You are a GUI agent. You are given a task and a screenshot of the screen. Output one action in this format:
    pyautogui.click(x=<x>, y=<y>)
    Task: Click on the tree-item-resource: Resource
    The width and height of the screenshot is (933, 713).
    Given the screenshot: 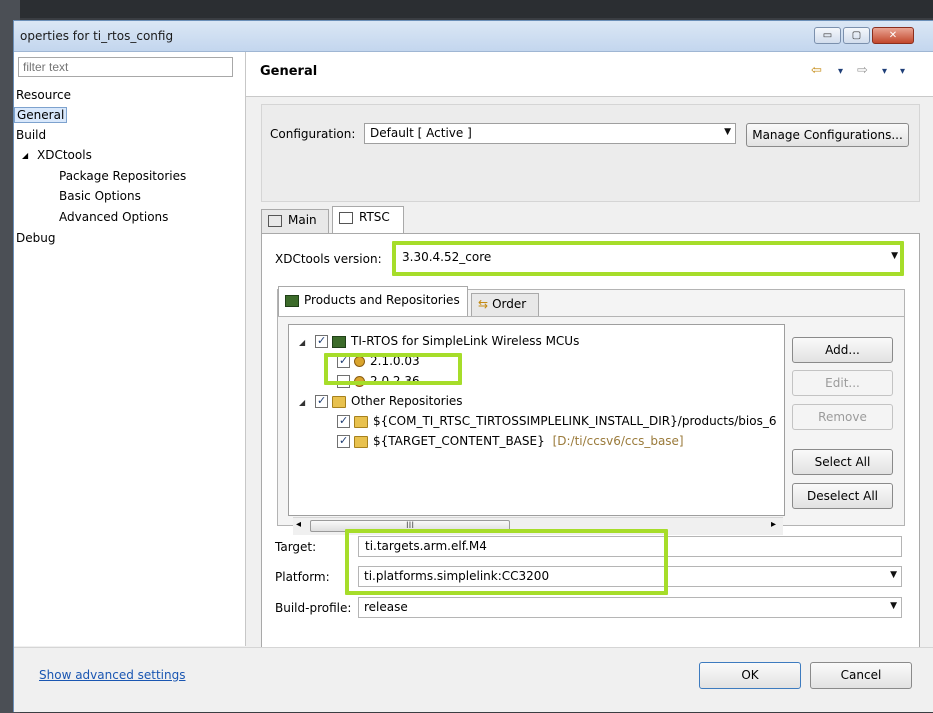 What is the action you would take?
    pyautogui.click(x=43, y=95)
    